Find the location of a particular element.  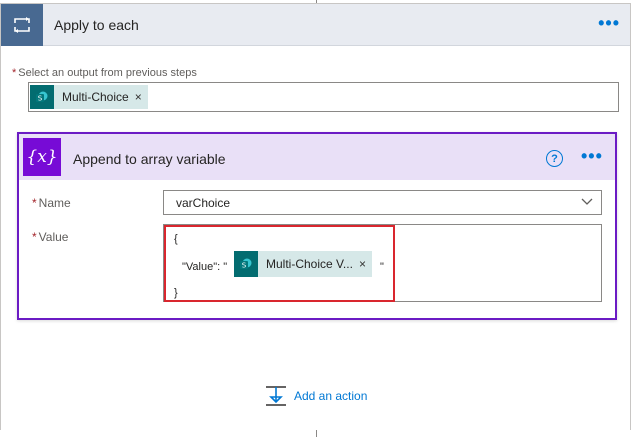

name-label: * Name is located at coordinates (51, 203).